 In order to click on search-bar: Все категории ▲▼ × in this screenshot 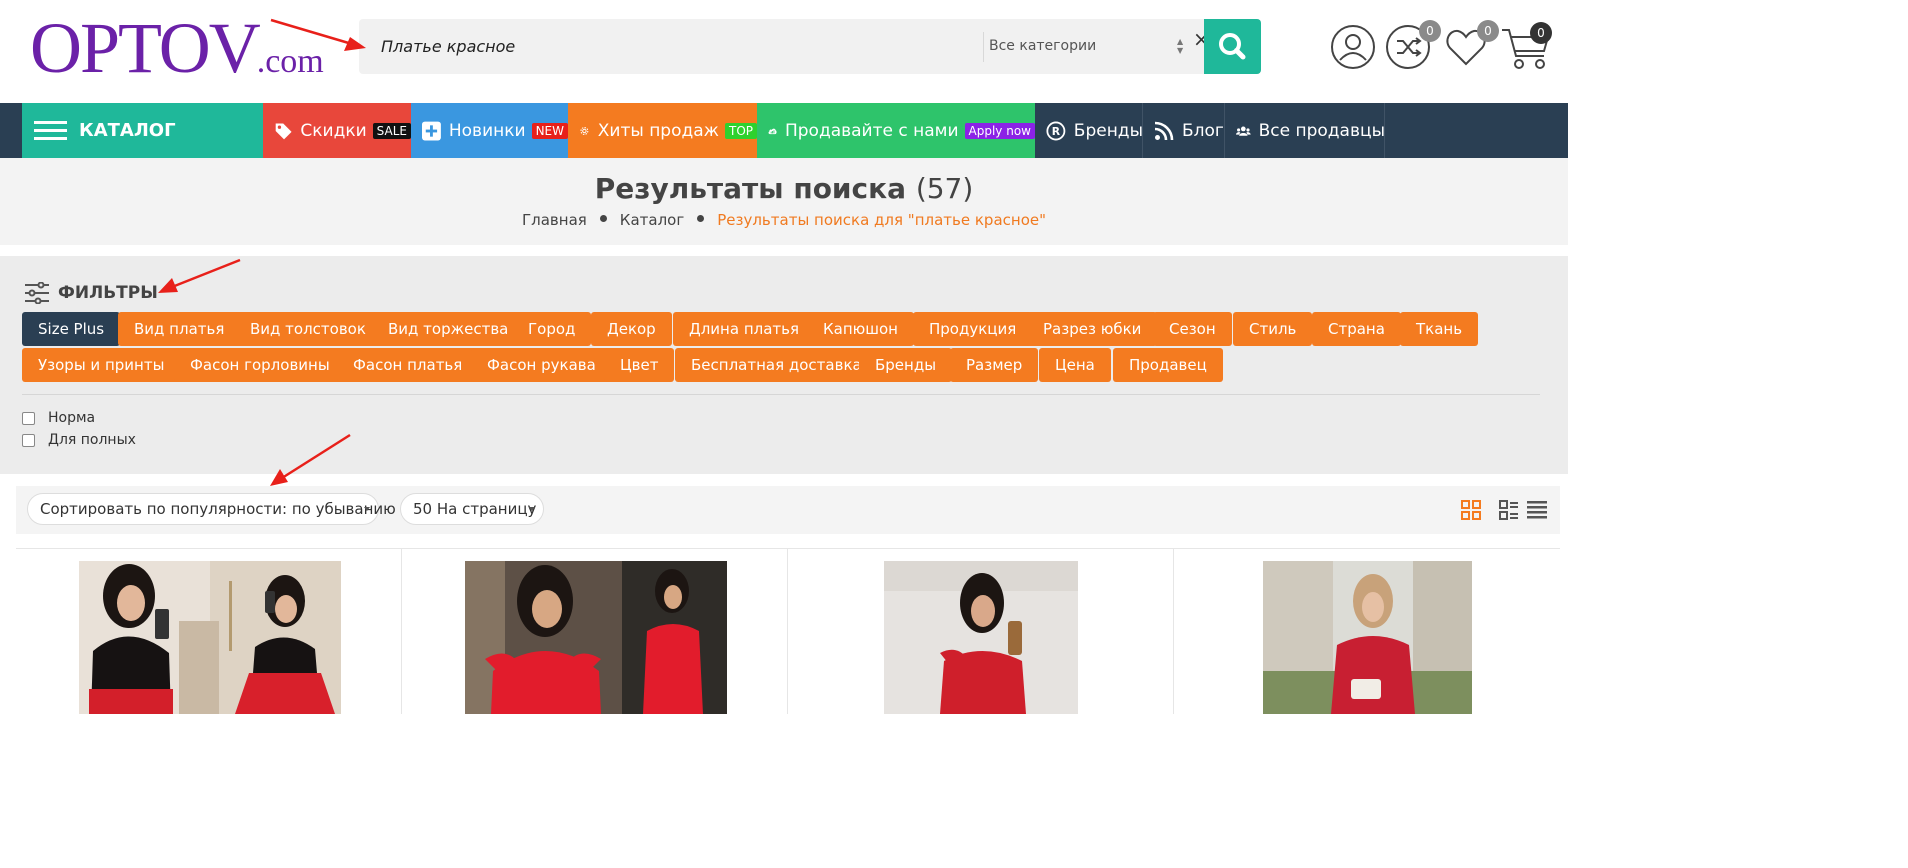, I will do `click(810, 46)`.